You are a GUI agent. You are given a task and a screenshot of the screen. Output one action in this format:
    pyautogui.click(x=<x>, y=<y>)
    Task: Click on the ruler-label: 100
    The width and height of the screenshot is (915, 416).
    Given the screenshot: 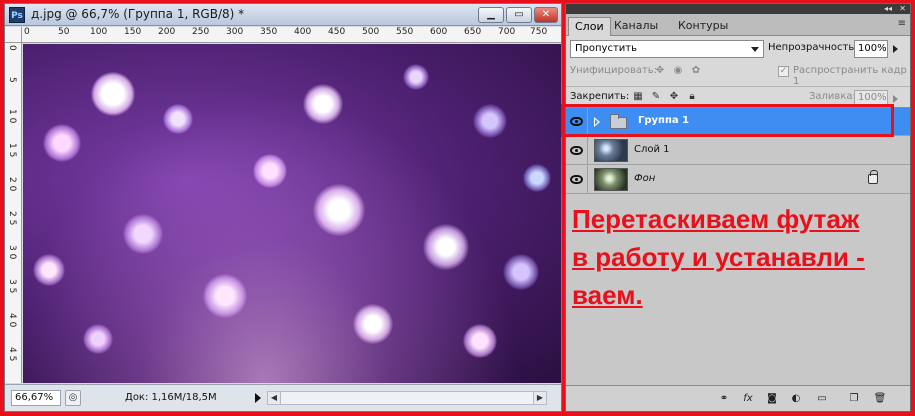 What is the action you would take?
    pyautogui.click(x=99, y=32)
    